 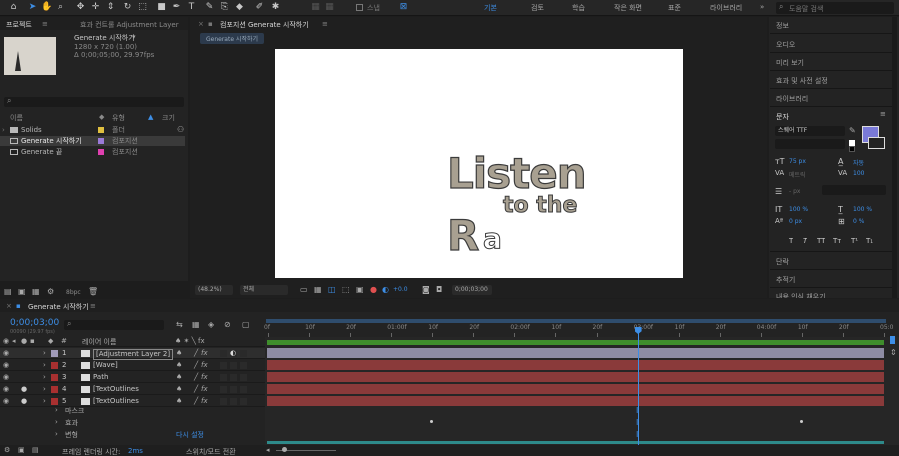 What do you see at coordinates (858, 221) in the screenshot?
I see `tsume-value: 0 %` at bounding box center [858, 221].